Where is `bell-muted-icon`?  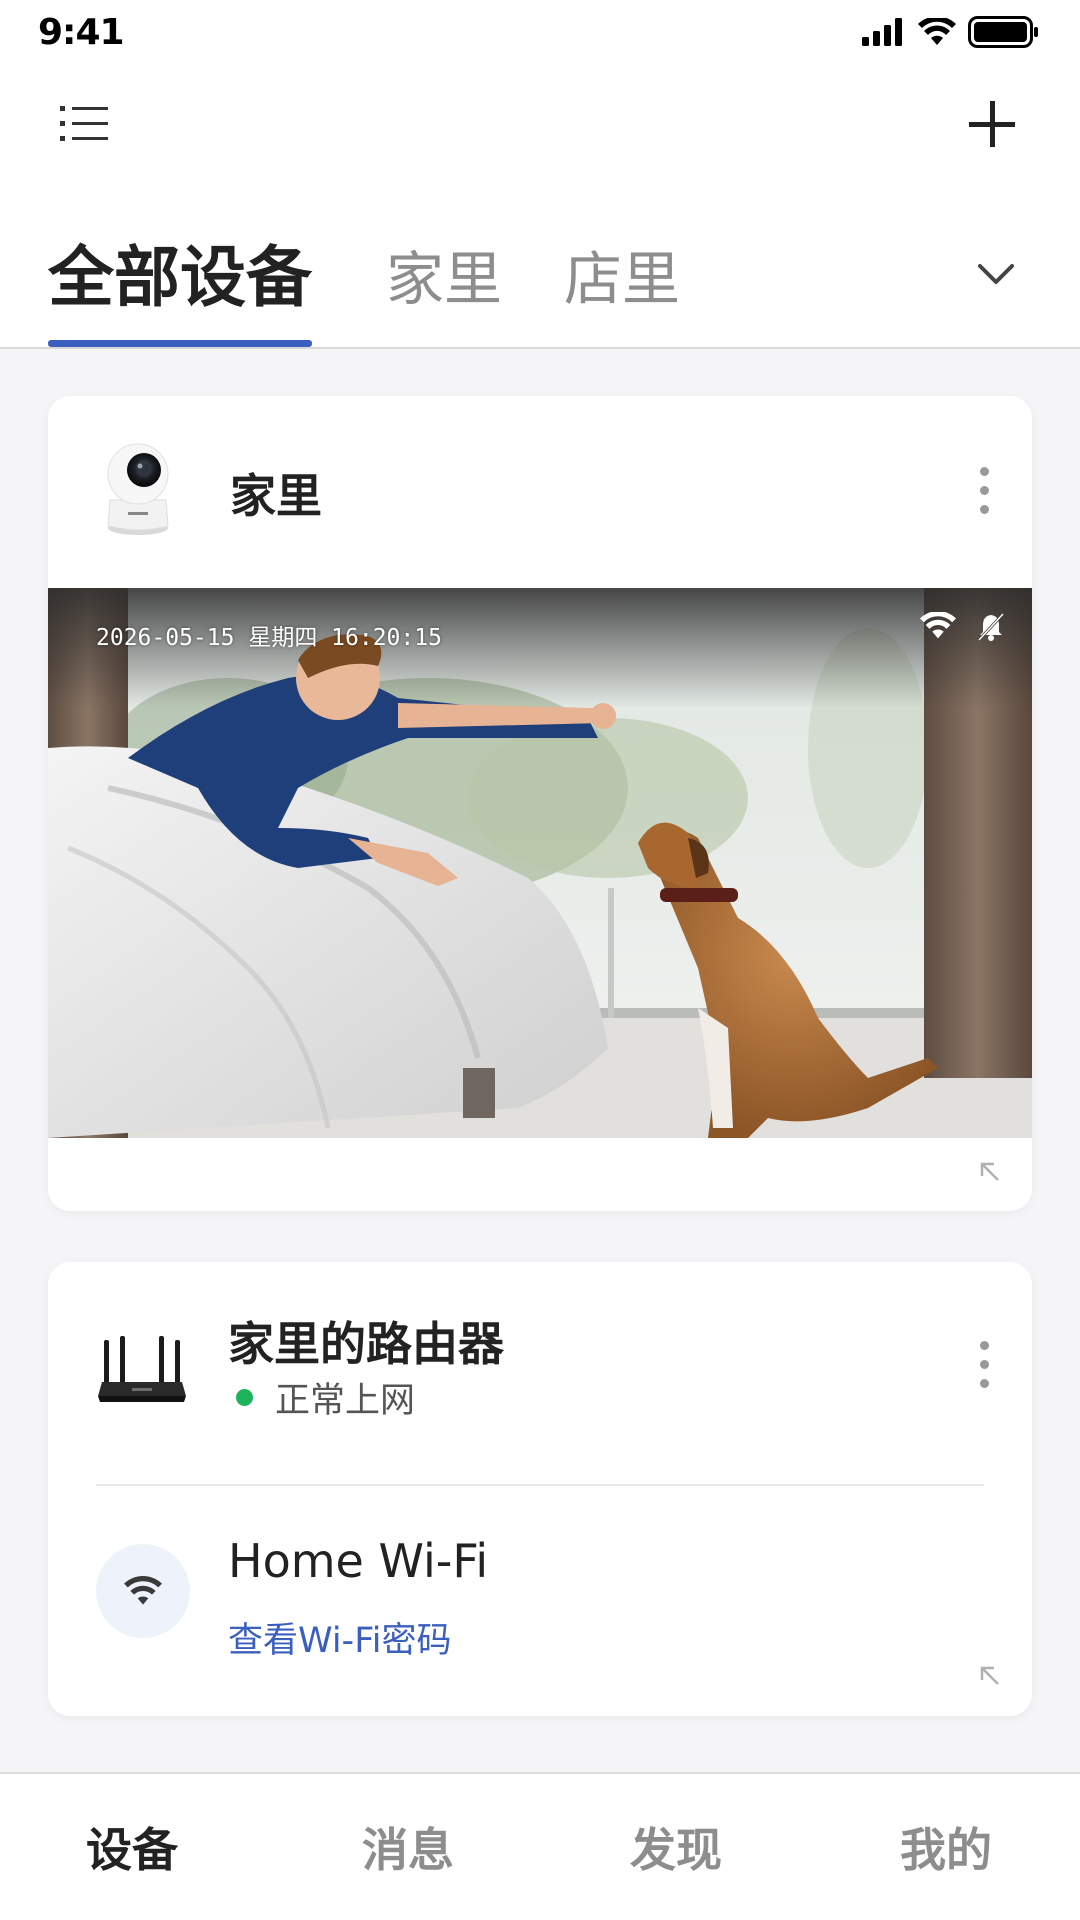
bell-muted-icon is located at coordinates (991, 627).